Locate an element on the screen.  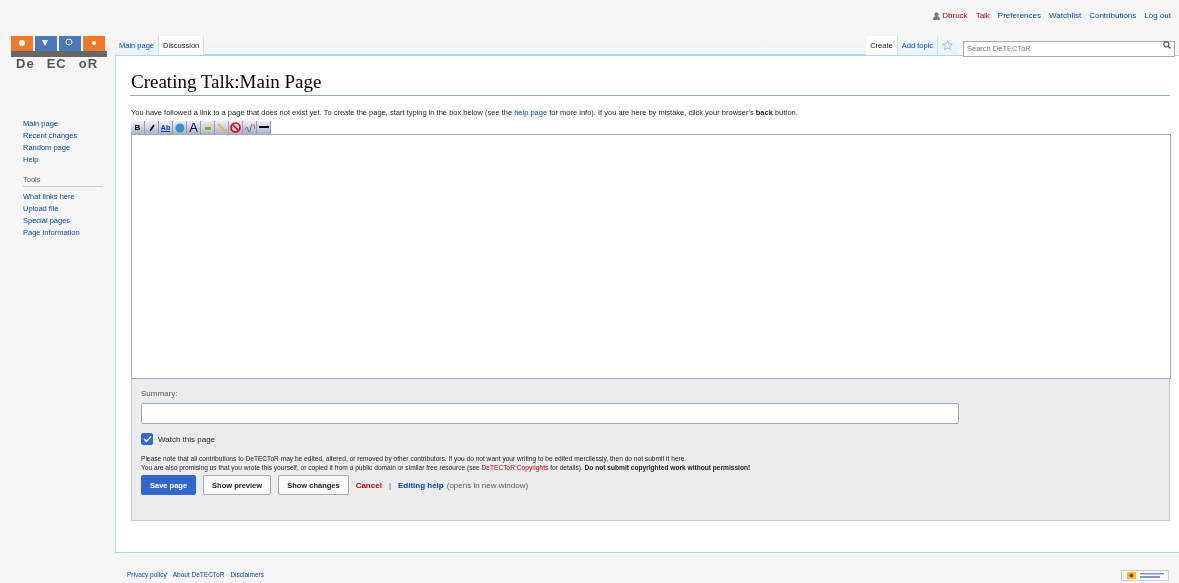
checkmark-icon is located at coordinates (147, 439).